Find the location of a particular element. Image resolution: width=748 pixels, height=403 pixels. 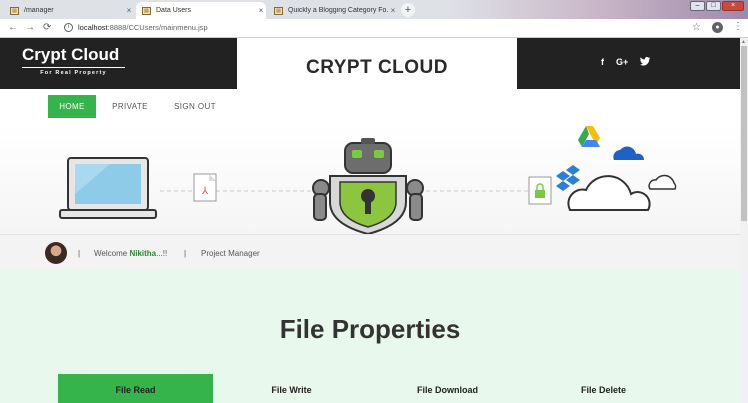

file-delete-button: File Delete is located at coordinates (603, 388).